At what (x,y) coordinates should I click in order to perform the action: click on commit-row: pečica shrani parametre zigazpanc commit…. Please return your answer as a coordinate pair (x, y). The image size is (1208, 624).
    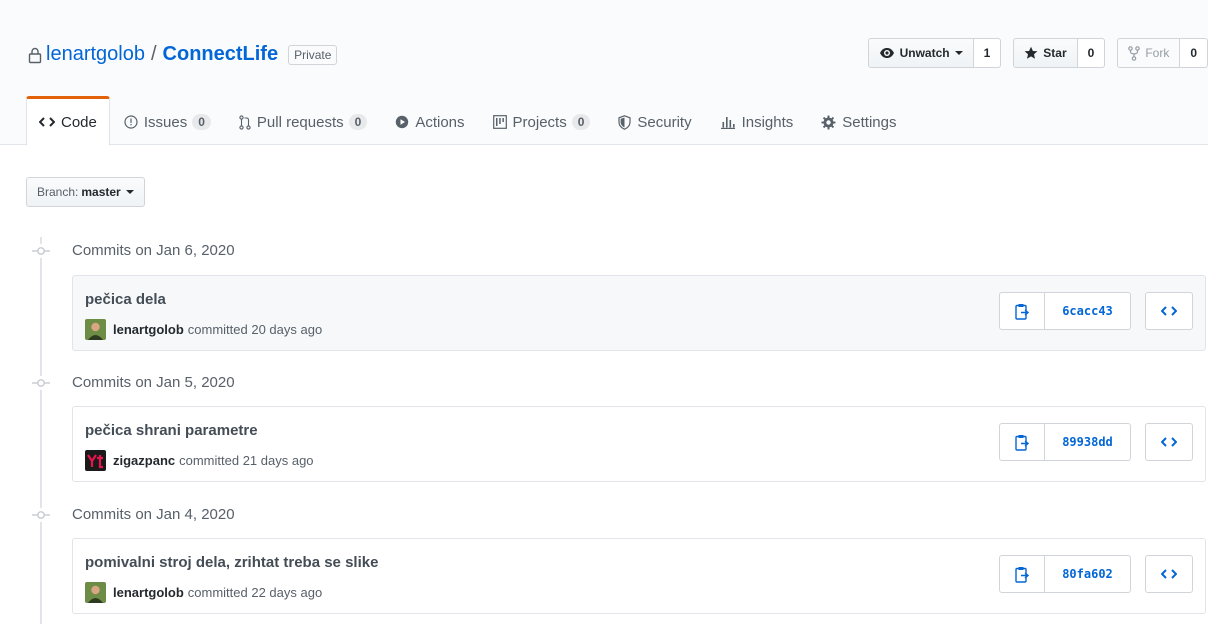
    Looking at the image, I should click on (639, 444).